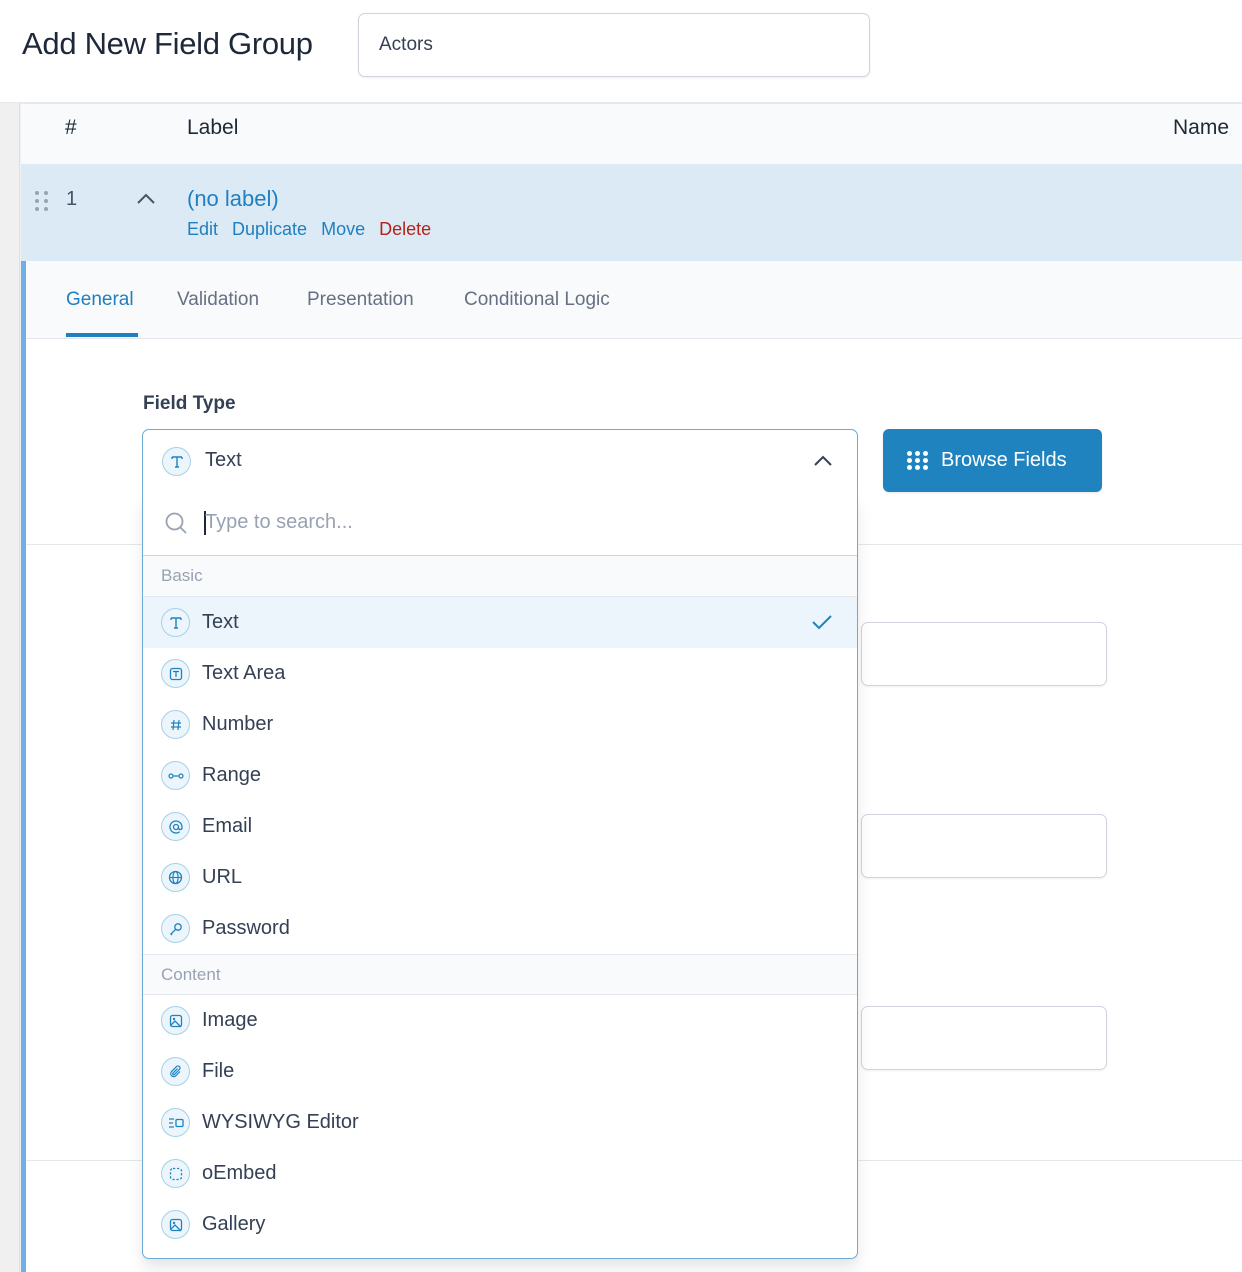 The width and height of the screenshot is (1242, 1272). I want to click on group-header-content: Content, so click(500, 974).